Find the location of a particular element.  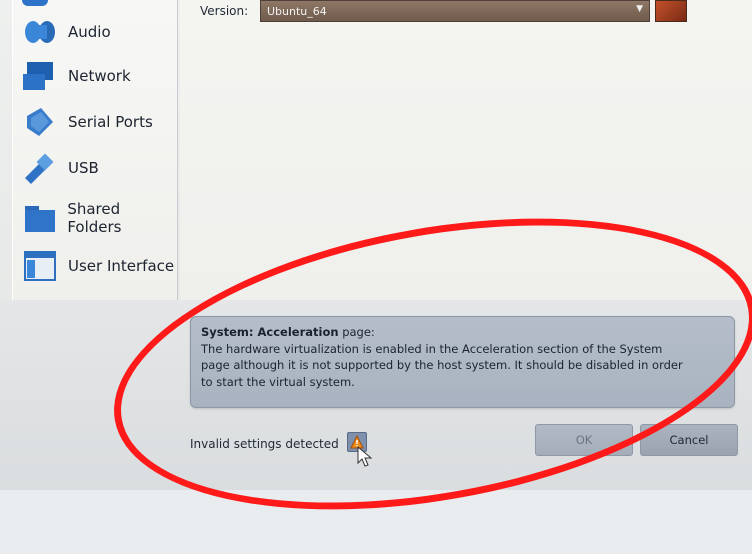

sidebar-item-network: Network is located at coordinates (76, 76).